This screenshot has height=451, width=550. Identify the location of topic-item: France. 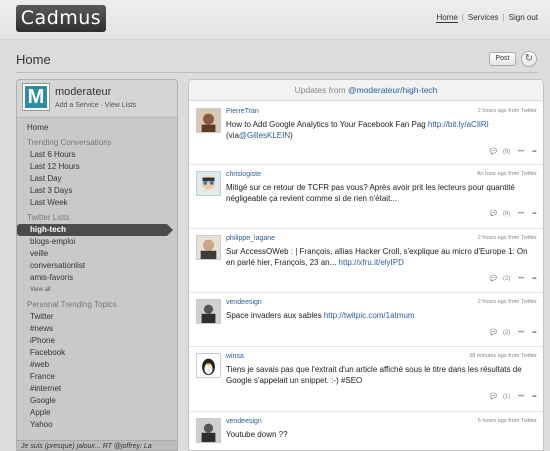
(97, 377).